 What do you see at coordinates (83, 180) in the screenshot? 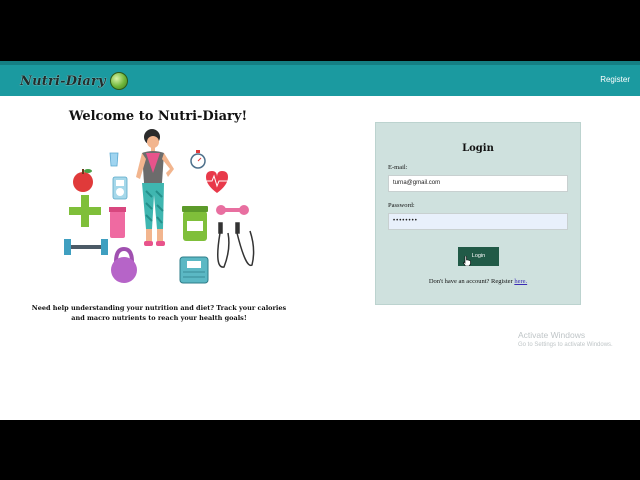
I see `apple-icon` at bounding box center [83, 180].